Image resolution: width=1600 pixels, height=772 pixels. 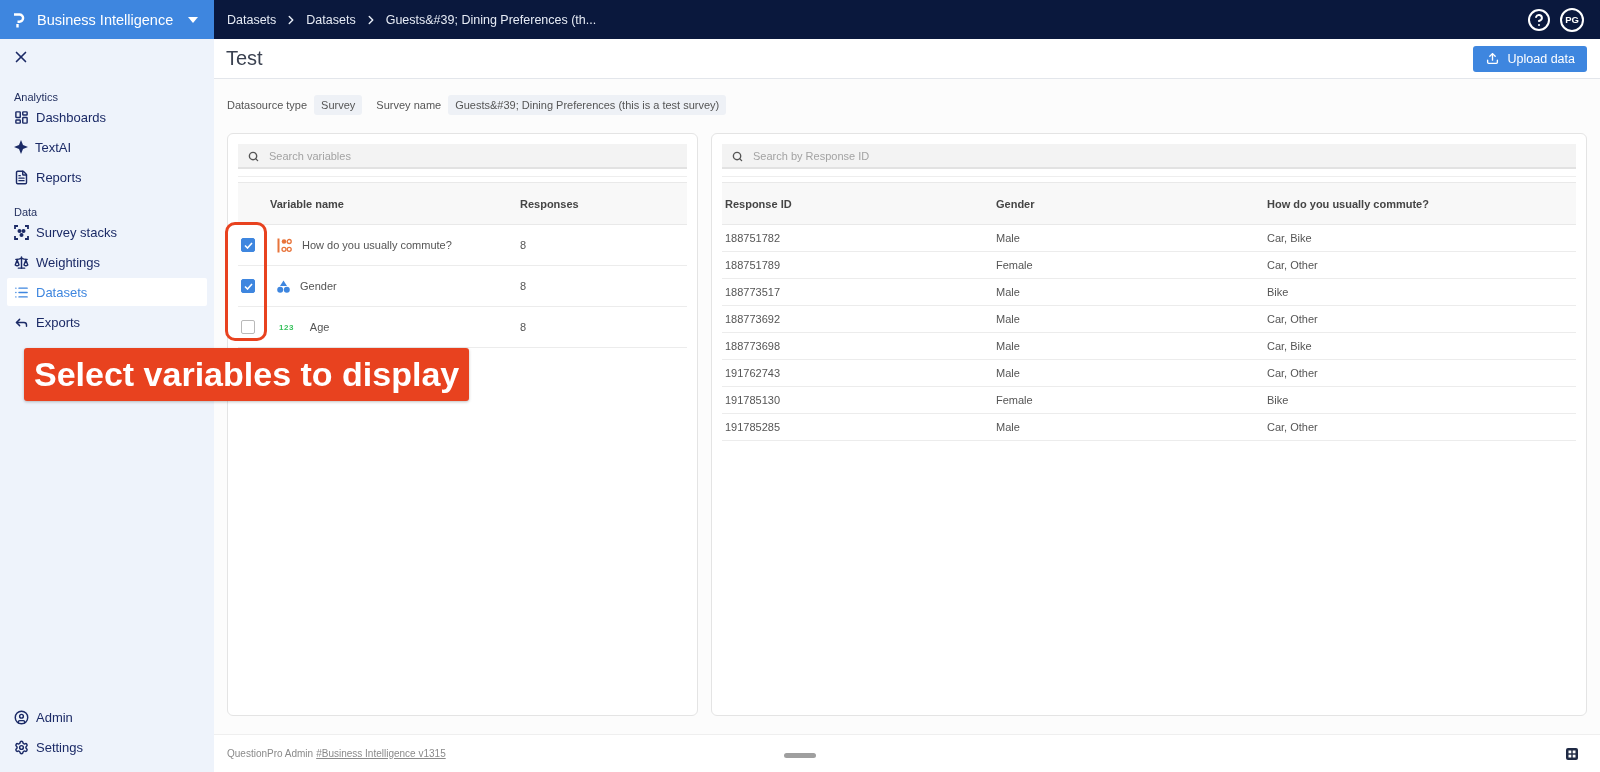 I want to click on table-cell: 188773517, so click(x=753, y=292).